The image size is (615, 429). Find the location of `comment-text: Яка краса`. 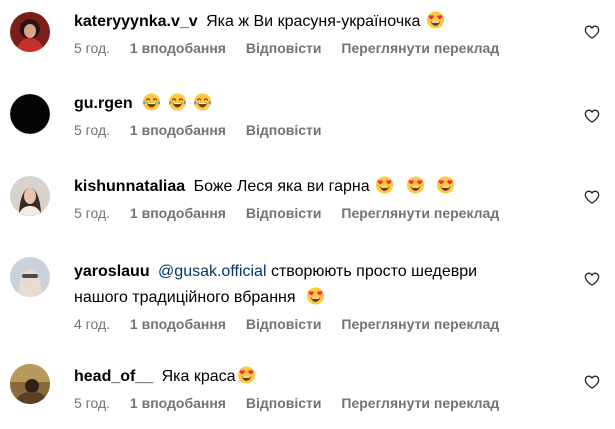

comment-text: Яка краса is located at coordinates (198, 376).